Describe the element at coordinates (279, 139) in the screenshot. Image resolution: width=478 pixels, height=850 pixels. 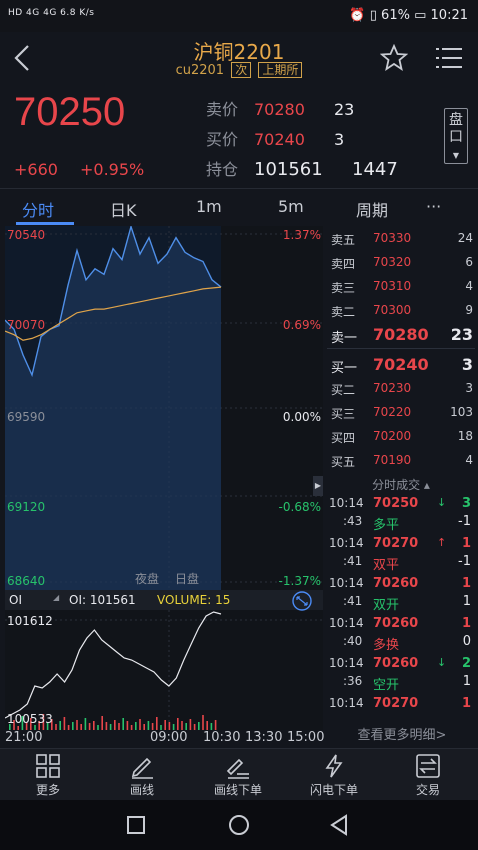
I see `bid-price: 70240` at that location.